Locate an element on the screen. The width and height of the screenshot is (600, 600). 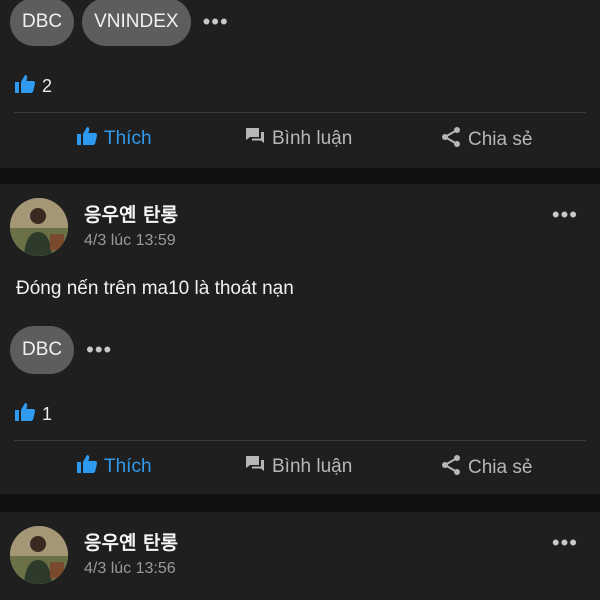
like-count: 2 is located at coordinates (33, 86).